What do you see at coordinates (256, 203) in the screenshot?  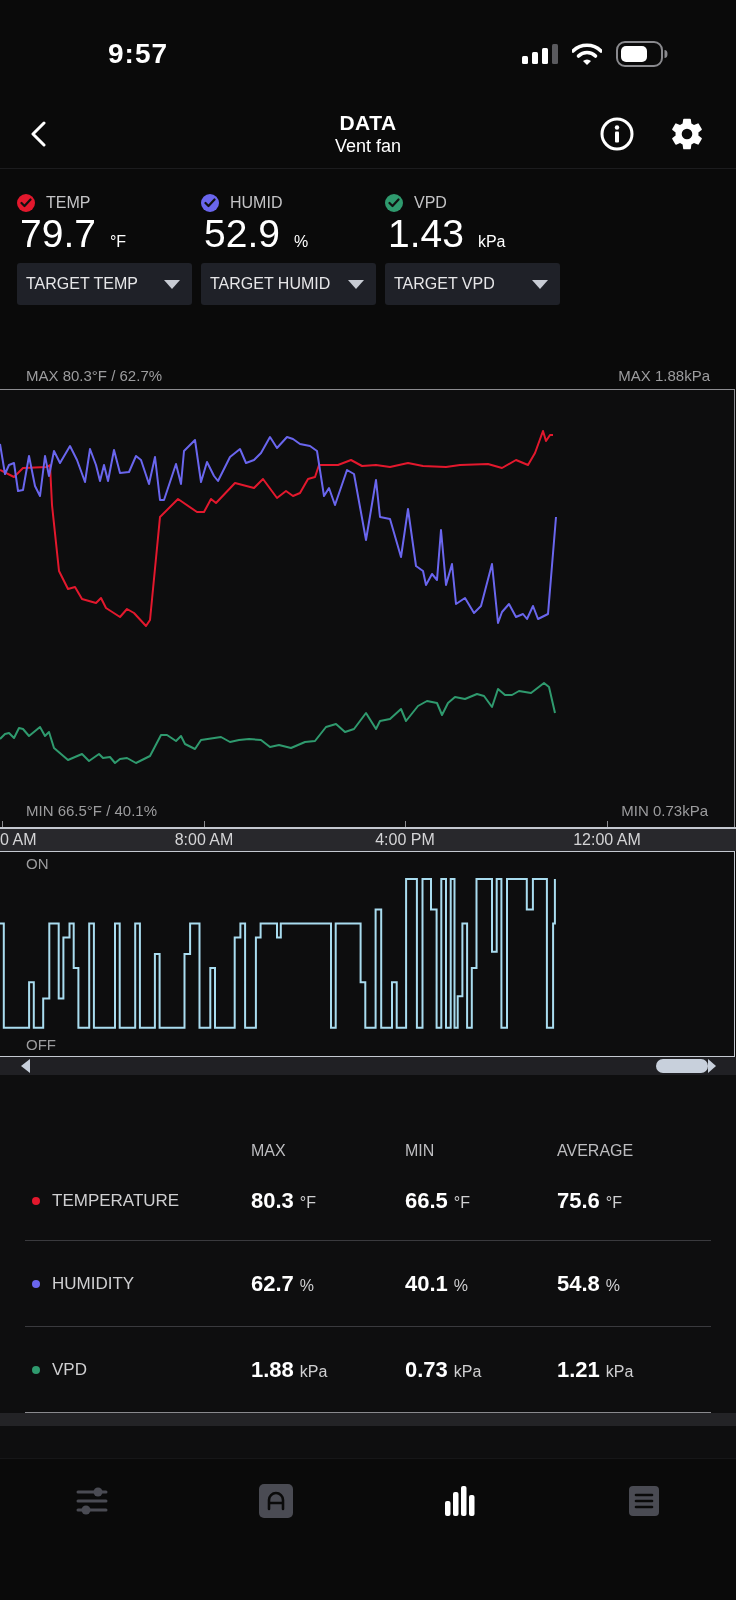 I see `sensor-label: HUMID` at bounding box center [256, 203].